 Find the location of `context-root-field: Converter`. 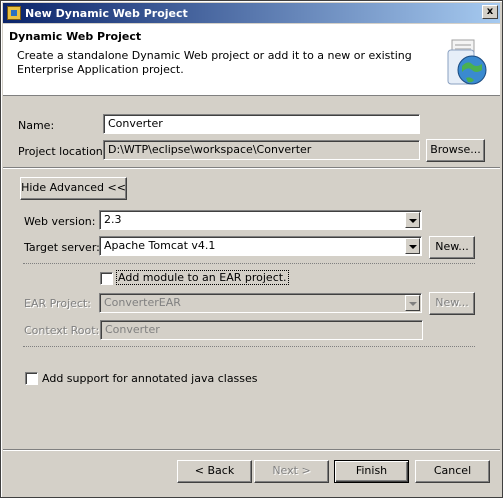

context-root-field: Converter is located at coordinates (261, 330).